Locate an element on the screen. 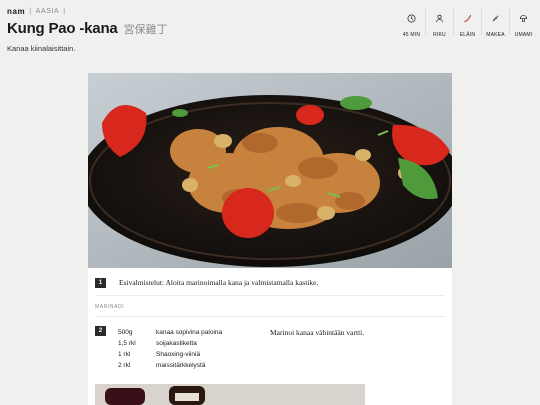  ingredient-name: soijakastiketta is located at coordinates (176, 343).